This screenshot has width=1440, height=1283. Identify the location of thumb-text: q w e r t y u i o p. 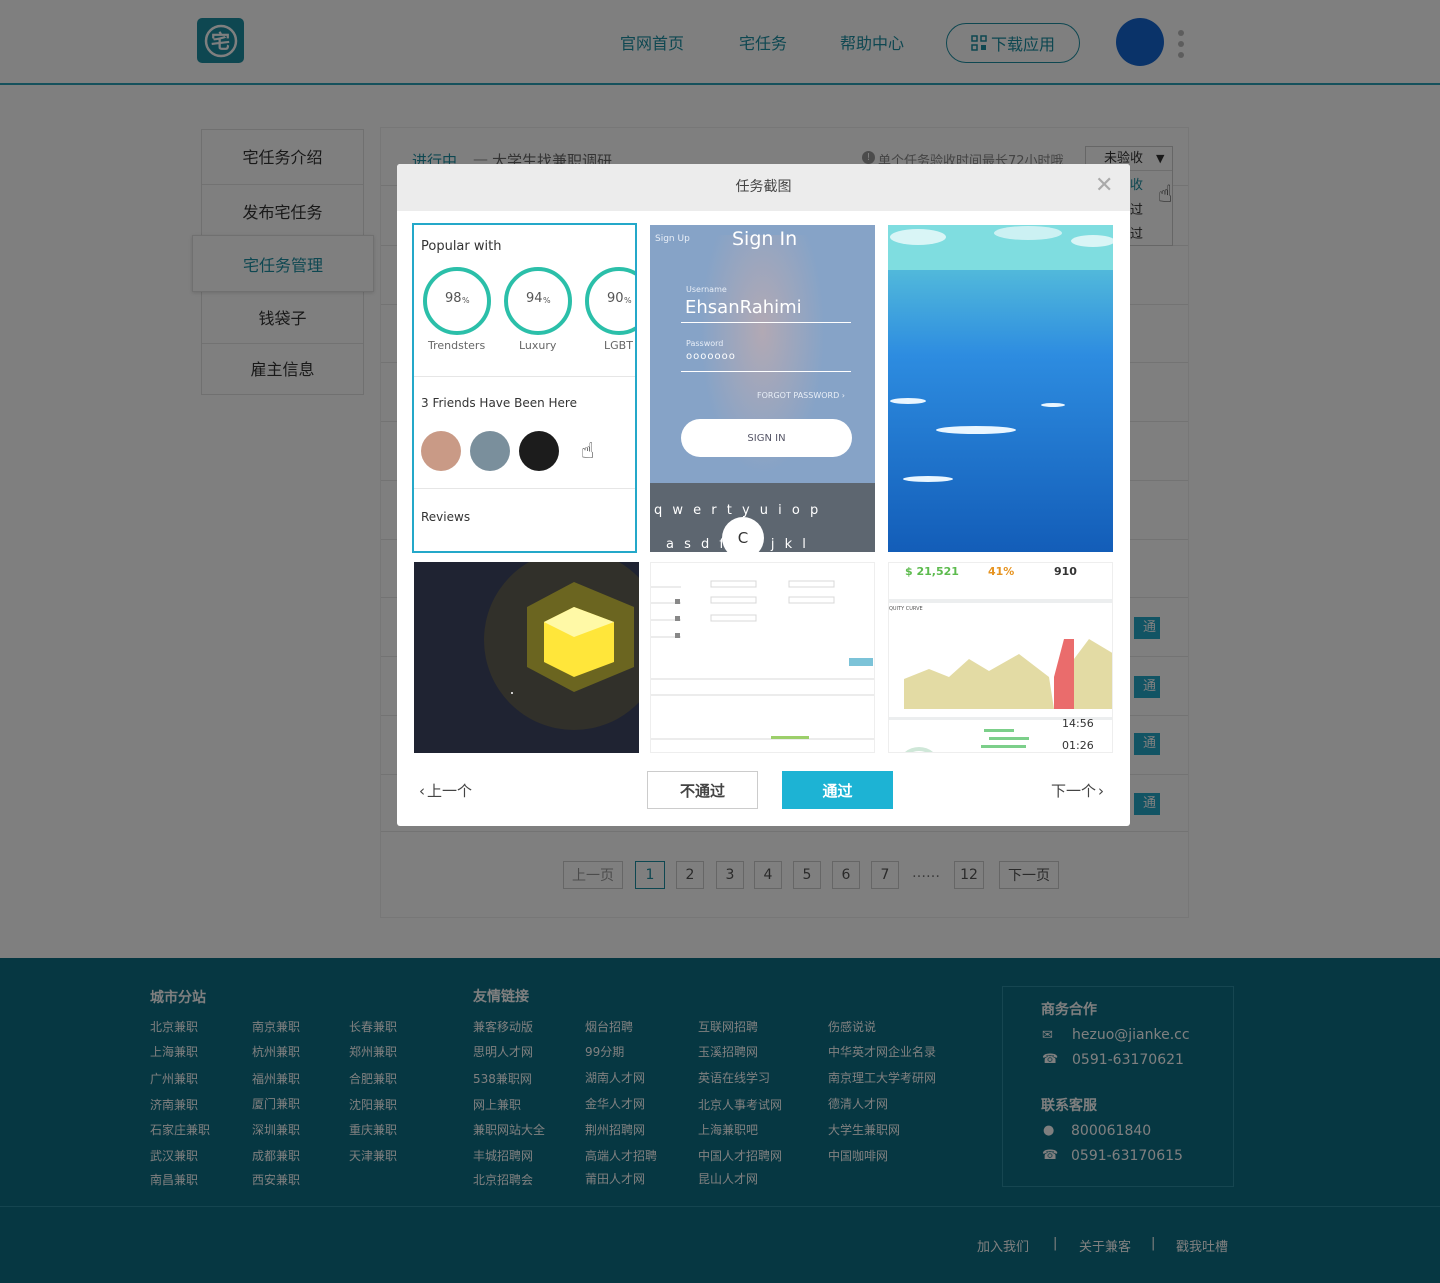
(736, 510).